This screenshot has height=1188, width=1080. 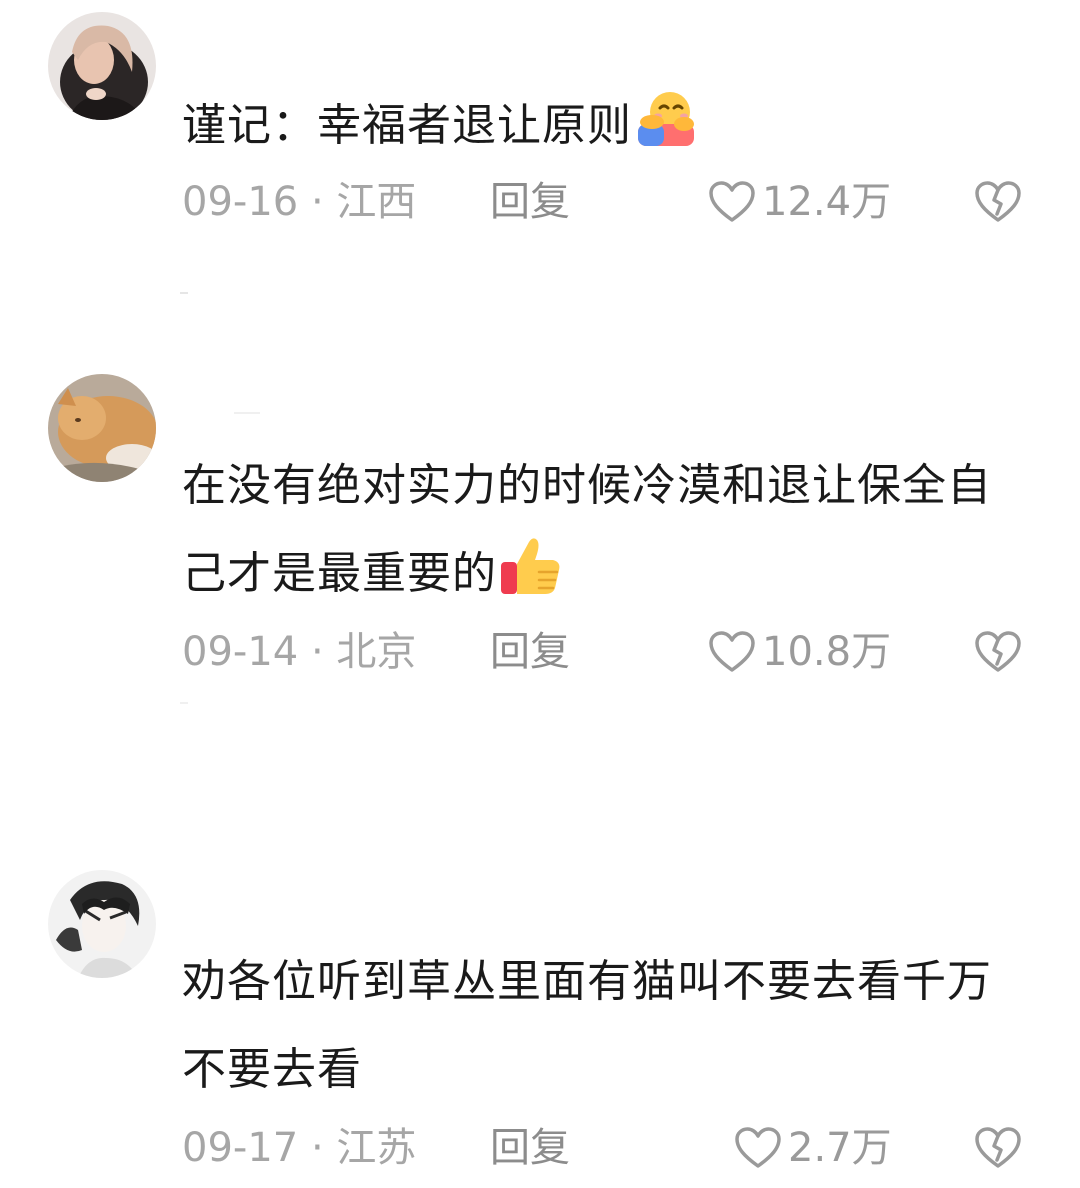 I want to click on like-button: 12.4万, so click(x=799, y=202).